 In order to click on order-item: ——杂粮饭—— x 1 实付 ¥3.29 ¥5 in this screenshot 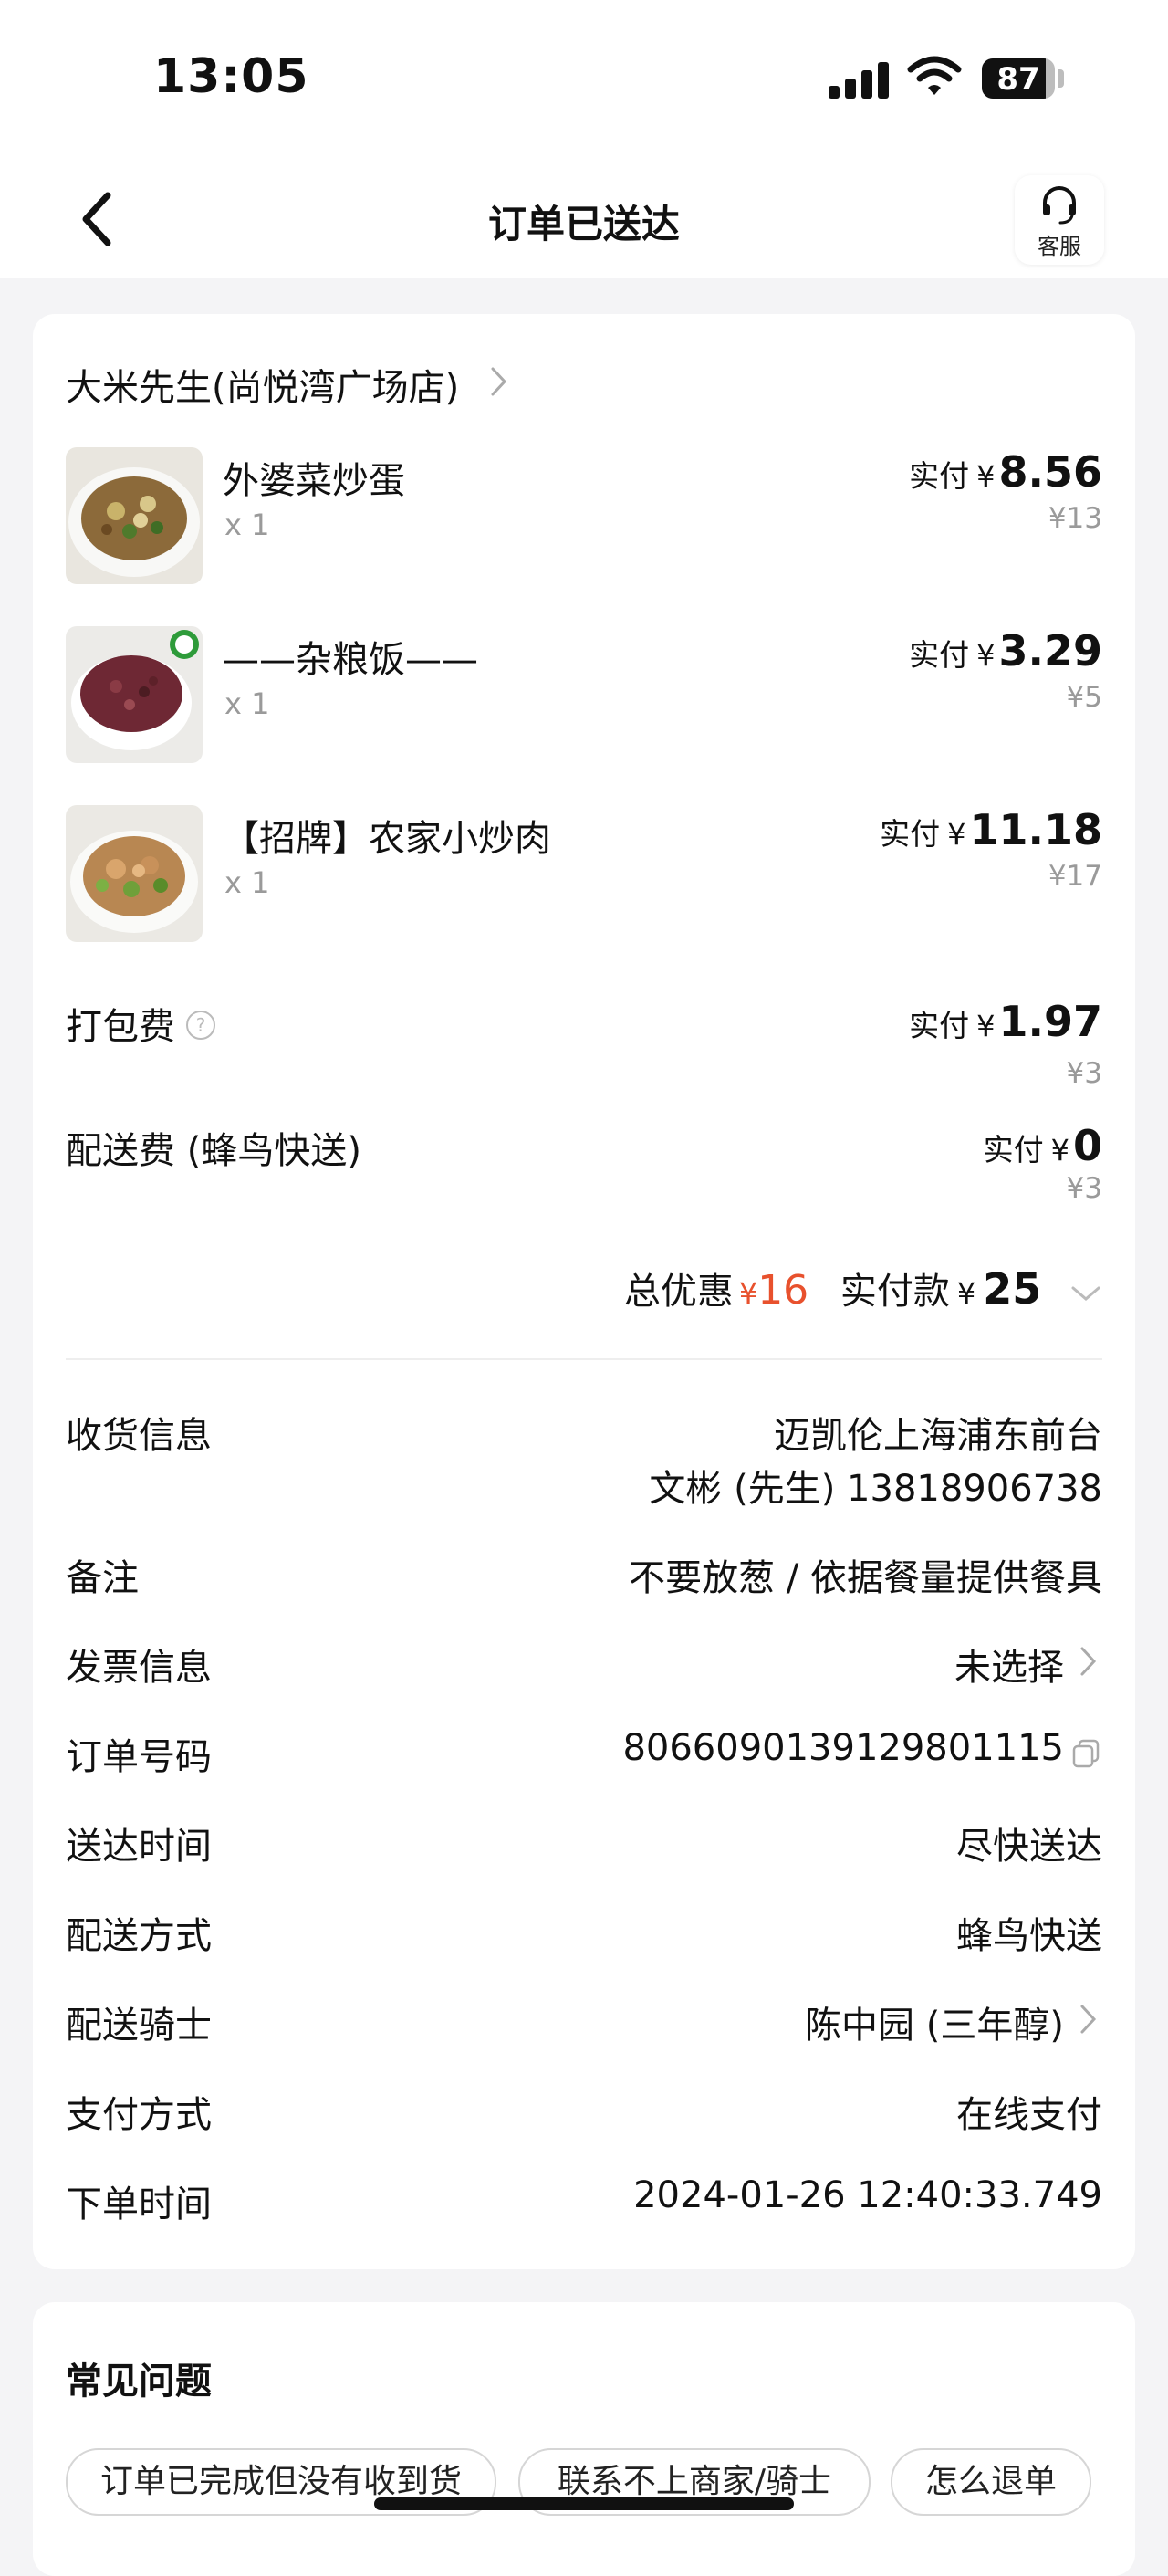, I will do `click(584, 695)`.